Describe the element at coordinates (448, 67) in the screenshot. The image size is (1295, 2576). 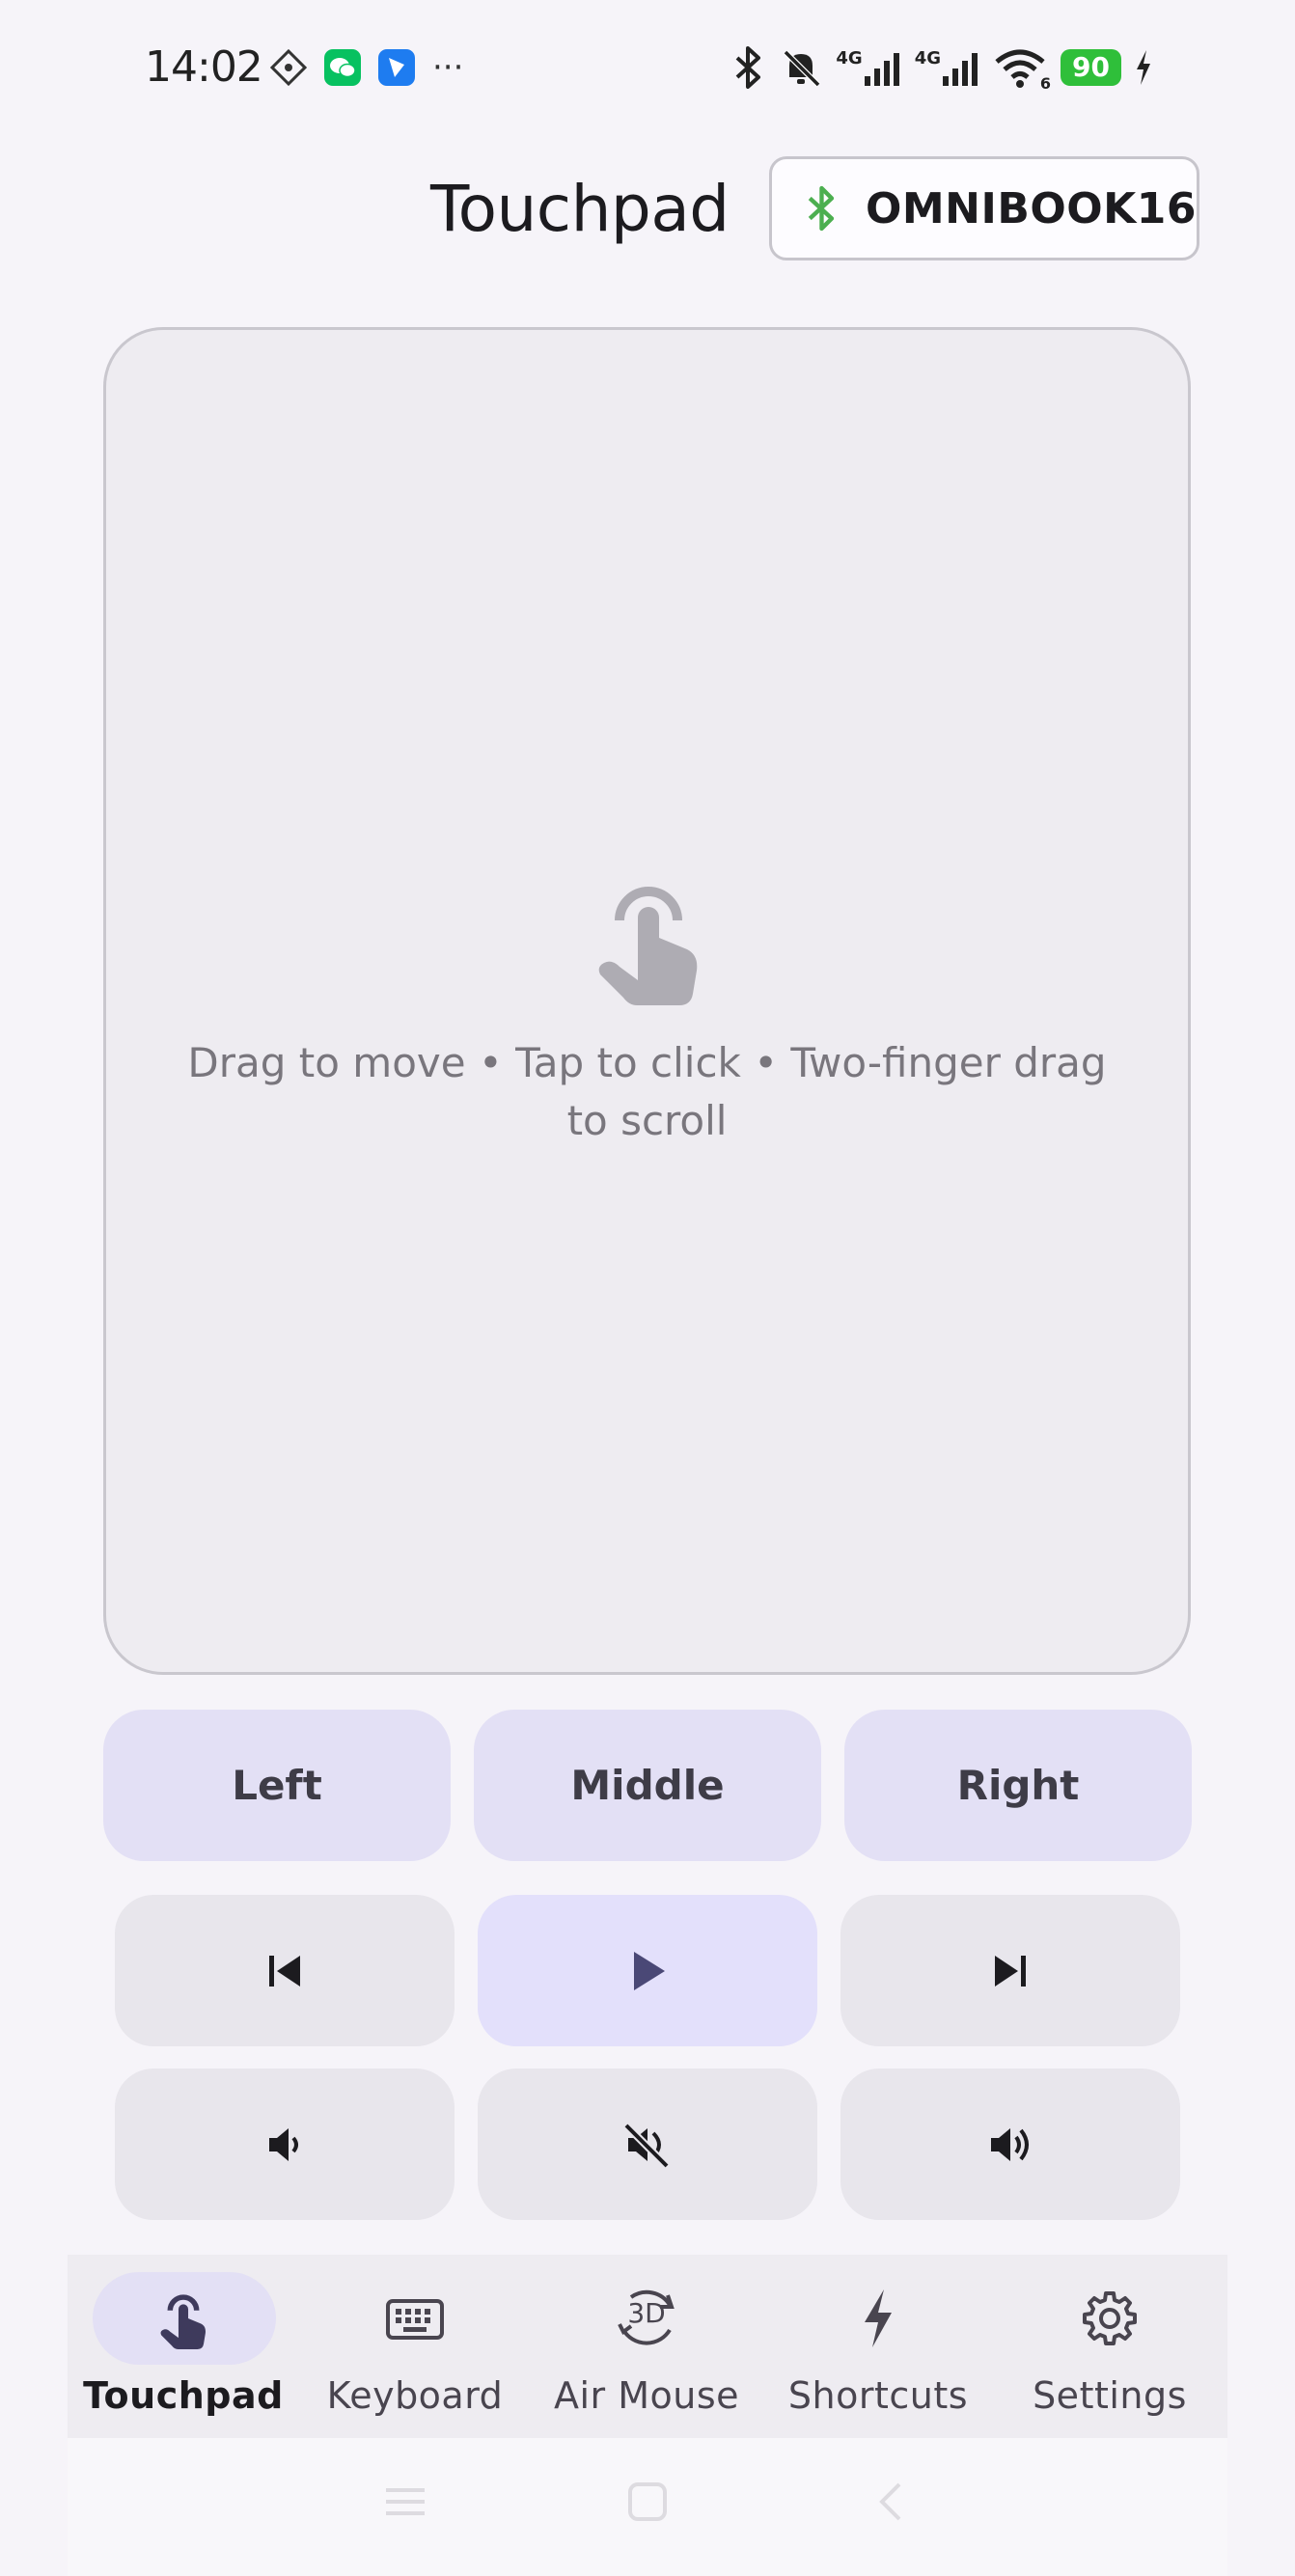
I see `status-overflow: ···` at that location.